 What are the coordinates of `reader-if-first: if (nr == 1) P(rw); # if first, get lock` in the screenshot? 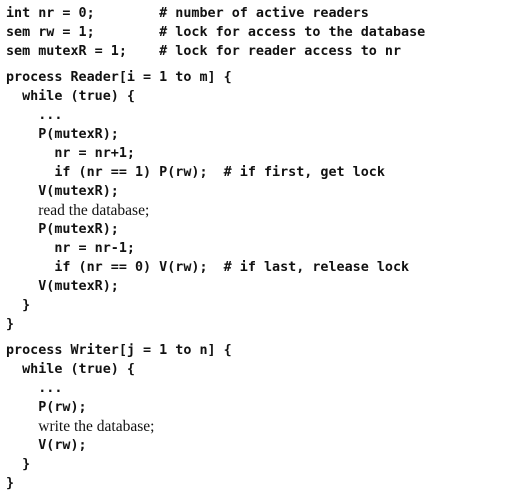 It's located at (195, 172).